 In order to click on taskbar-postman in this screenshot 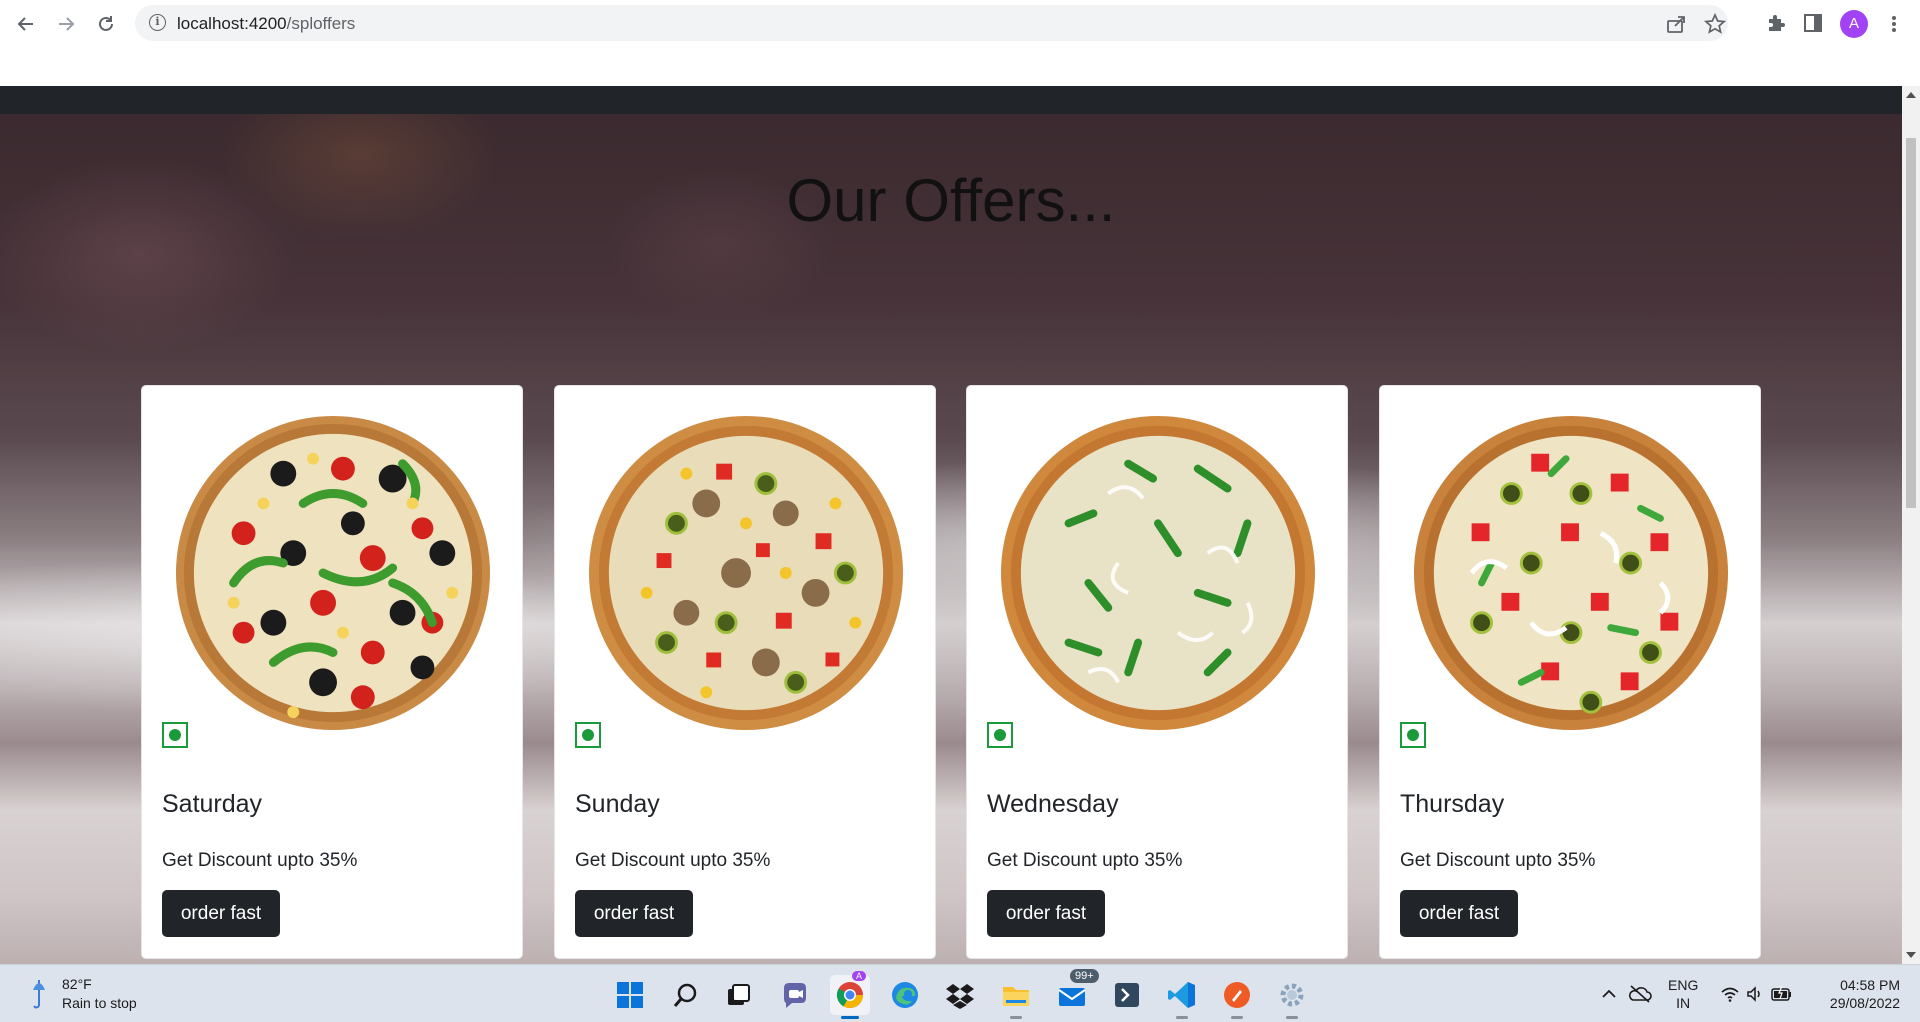, I will do `click(1237, 997)`.